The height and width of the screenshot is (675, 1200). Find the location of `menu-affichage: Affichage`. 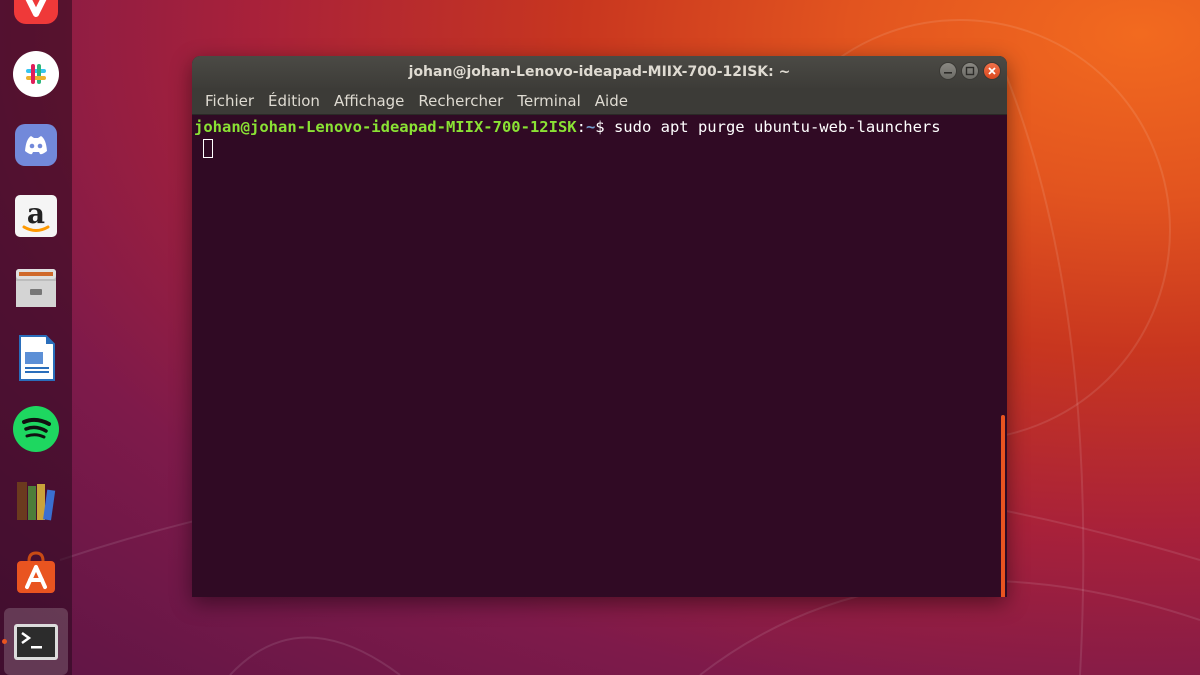

menu-affichage: Affichage is located at coordinates (369, 101).